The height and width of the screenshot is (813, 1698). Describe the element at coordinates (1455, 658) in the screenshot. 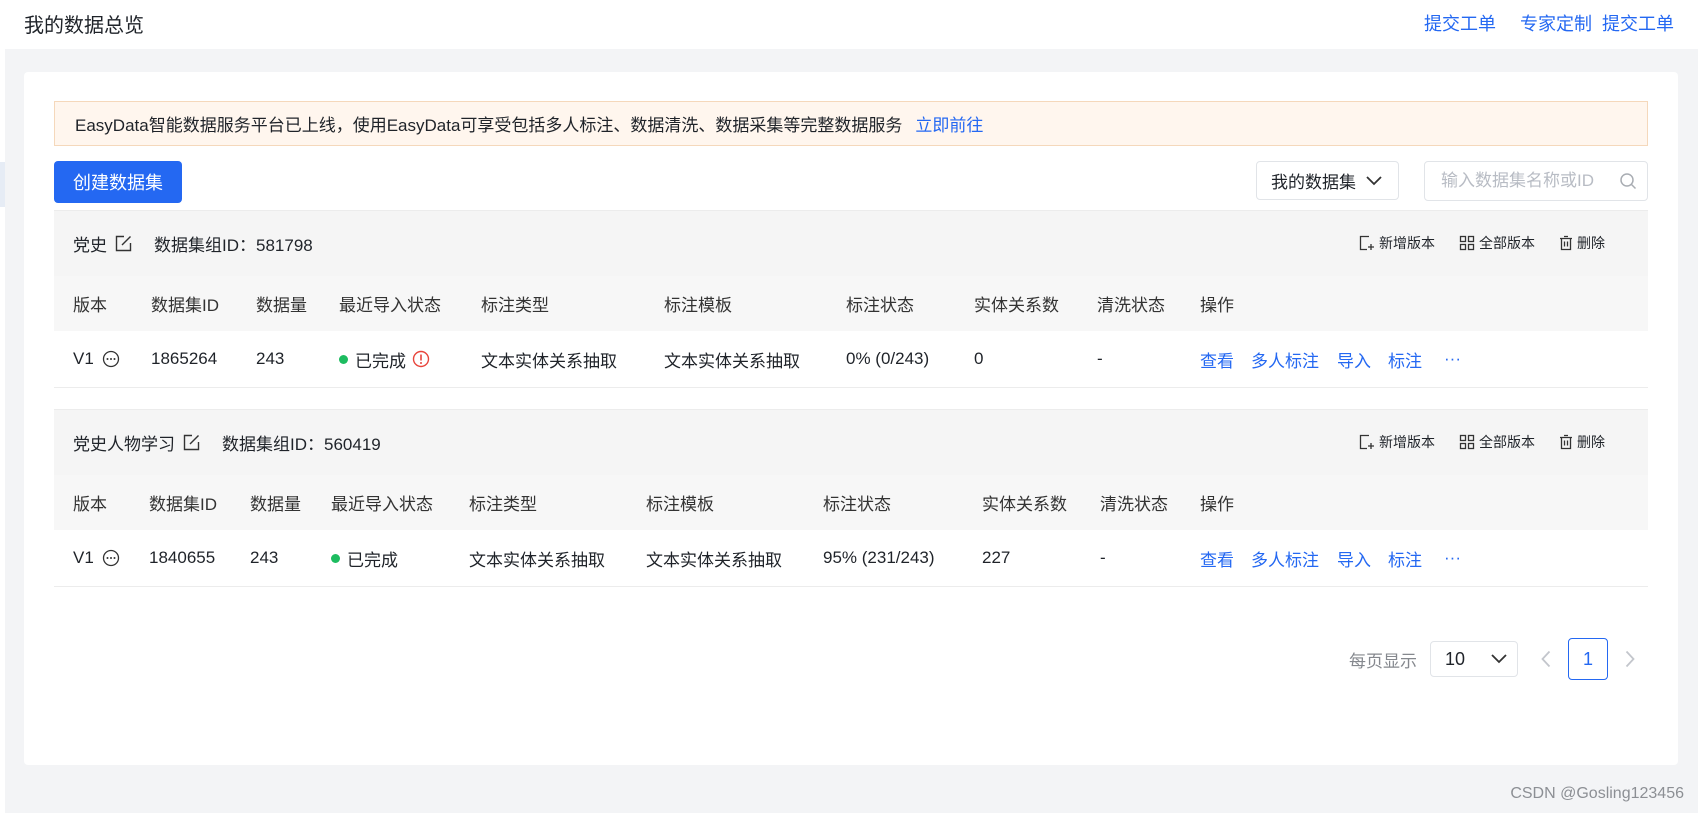

I see `page-size-value: 10` at that location.